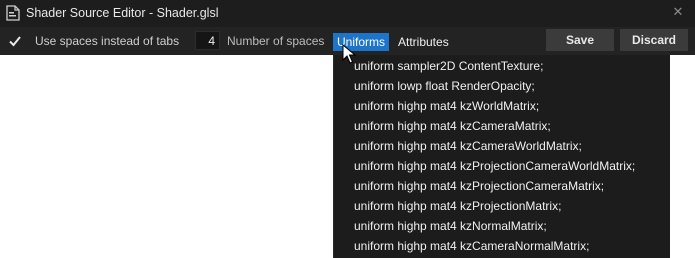 This screenshot has width=695, height=258. Describe the element at coordinates (452, 126) in the screenshot. I see `uniform-item: uniform highp mat4 kzCameraMatrix;` at that location.